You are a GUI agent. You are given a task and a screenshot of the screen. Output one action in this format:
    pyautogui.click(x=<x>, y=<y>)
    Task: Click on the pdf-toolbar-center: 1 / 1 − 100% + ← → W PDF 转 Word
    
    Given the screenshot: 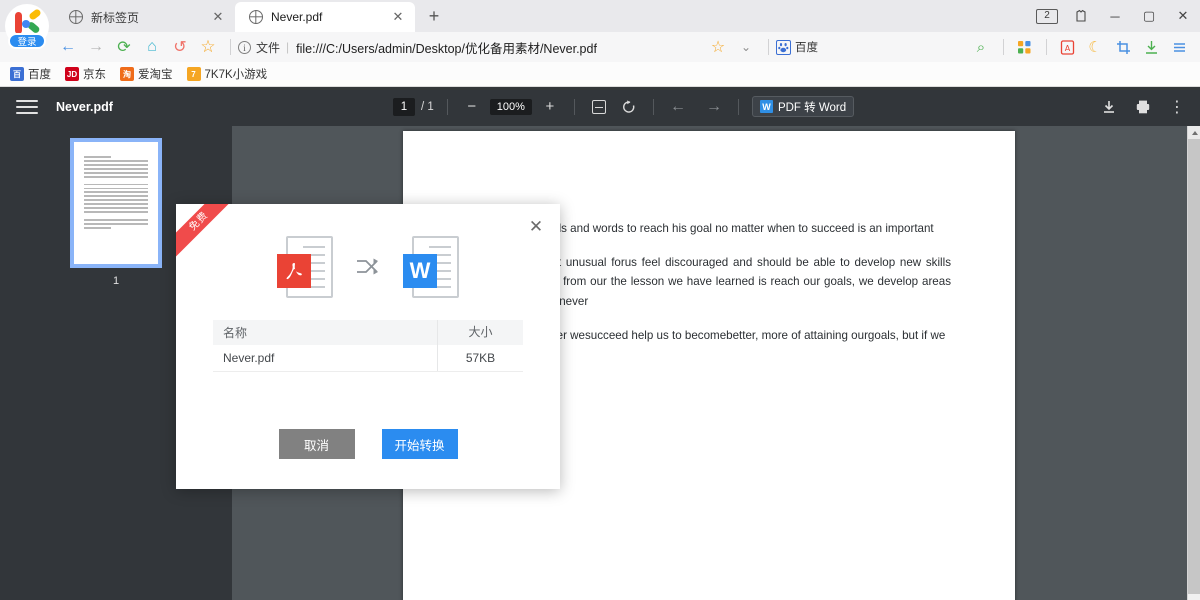 What is the action you would take?
    pyautogui.click(x=624, y=107)
    